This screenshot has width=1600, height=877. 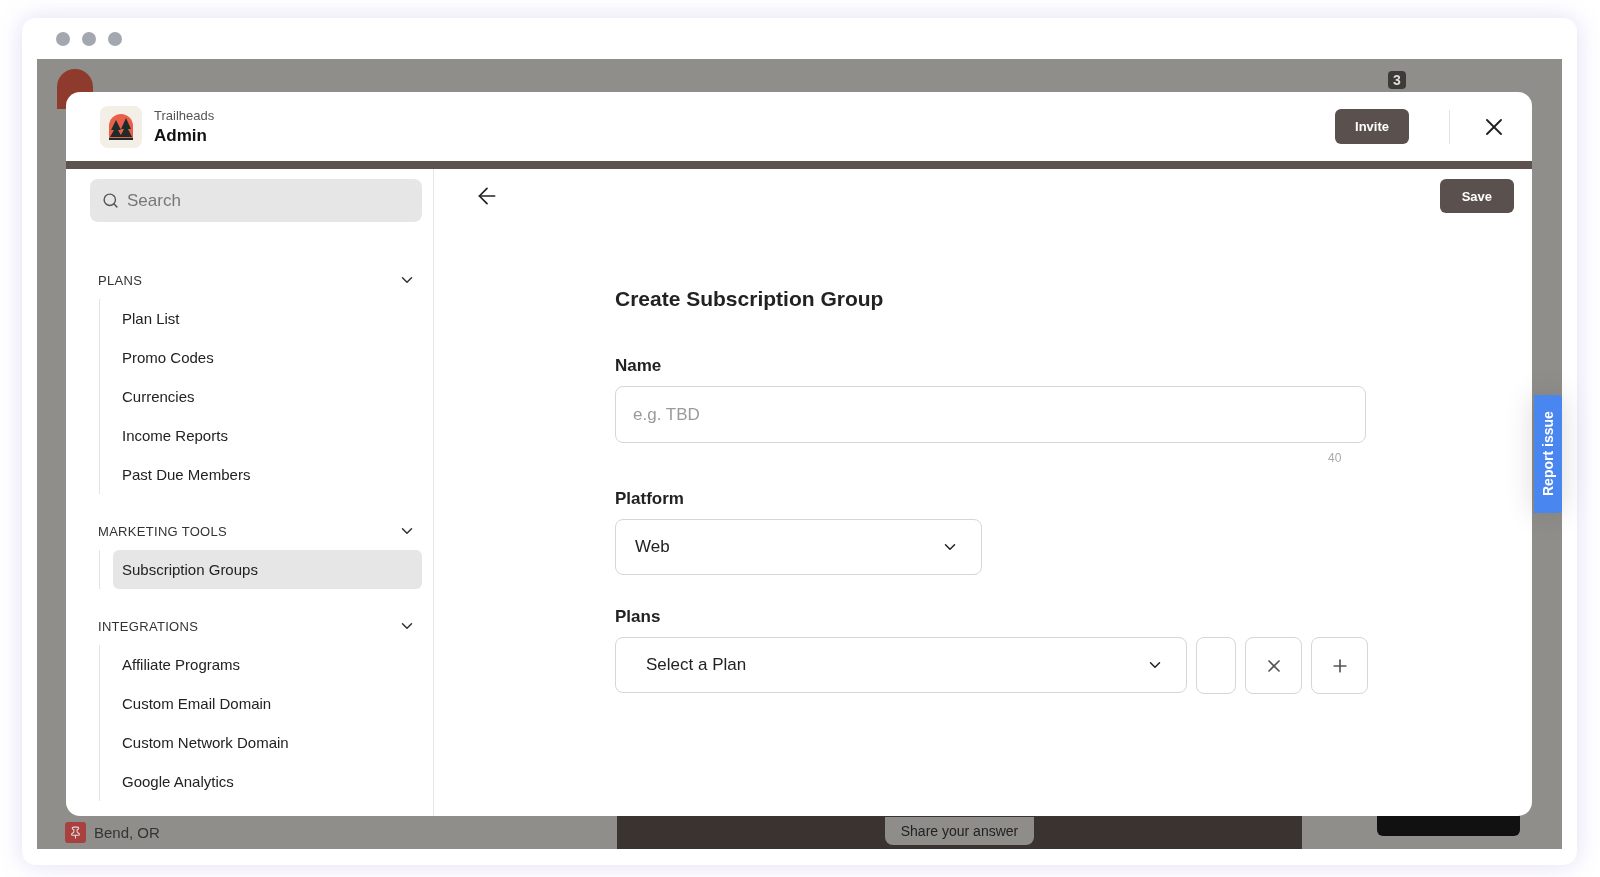 I want to click on remove-button, so click(x=1273, y=665).